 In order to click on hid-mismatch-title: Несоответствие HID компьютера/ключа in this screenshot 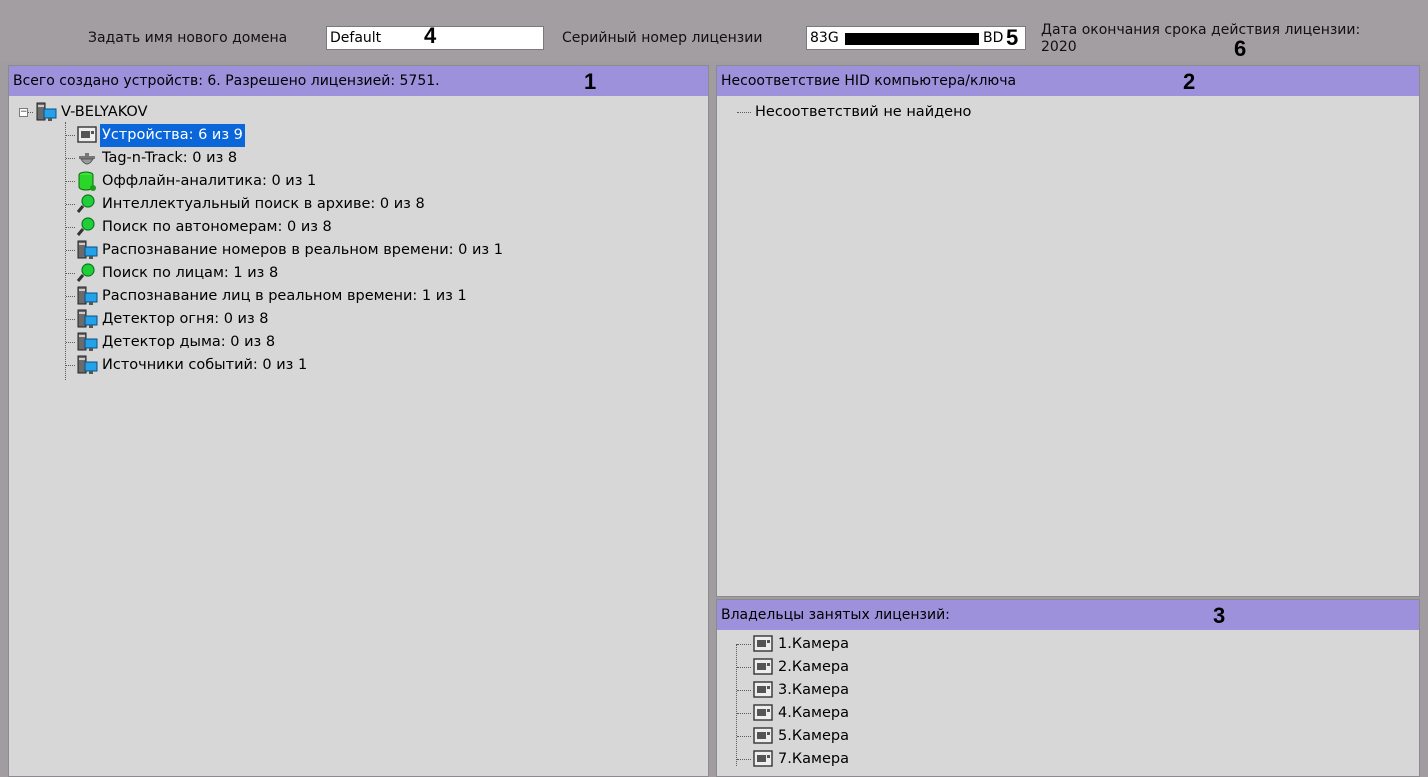, I will do `click(869, 81)`.